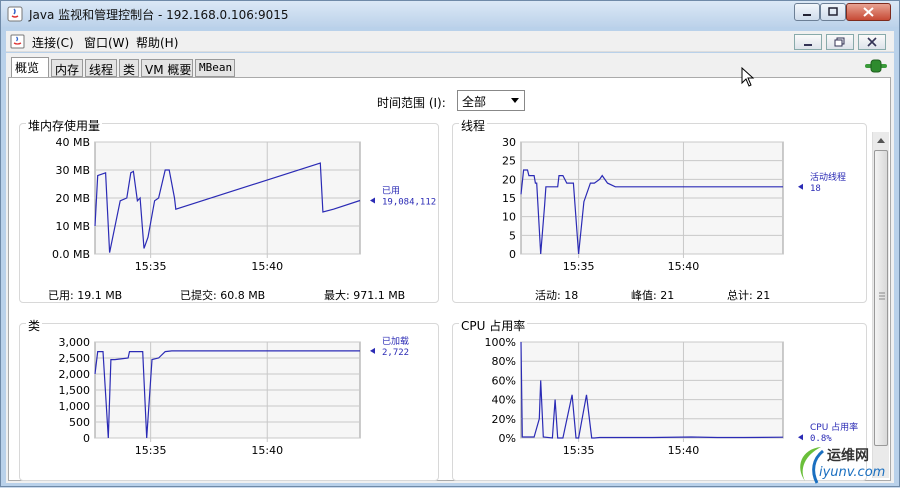 The height and width of the screenshot is (488, 900). I want to click on heap-max-stat: 最大: 971.1 MB, so click(365, 295).